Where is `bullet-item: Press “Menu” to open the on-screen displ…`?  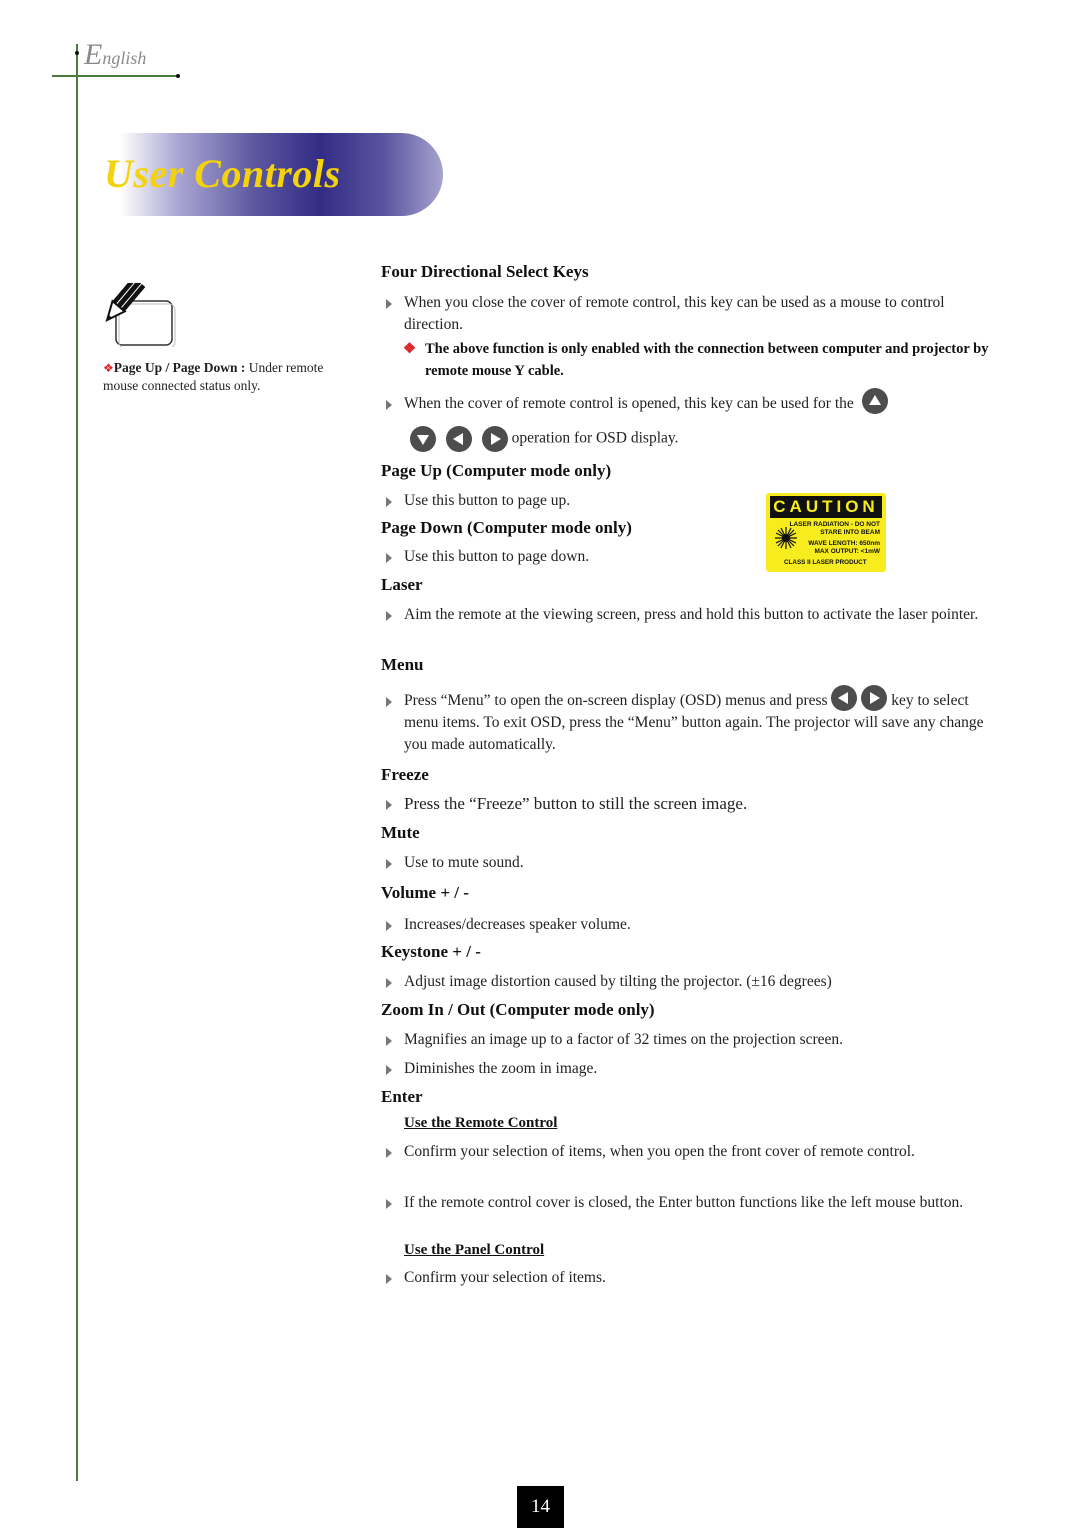 bullet-item: Press “Menu” to open the on-screen displ… is located at coordinates (685, 720).